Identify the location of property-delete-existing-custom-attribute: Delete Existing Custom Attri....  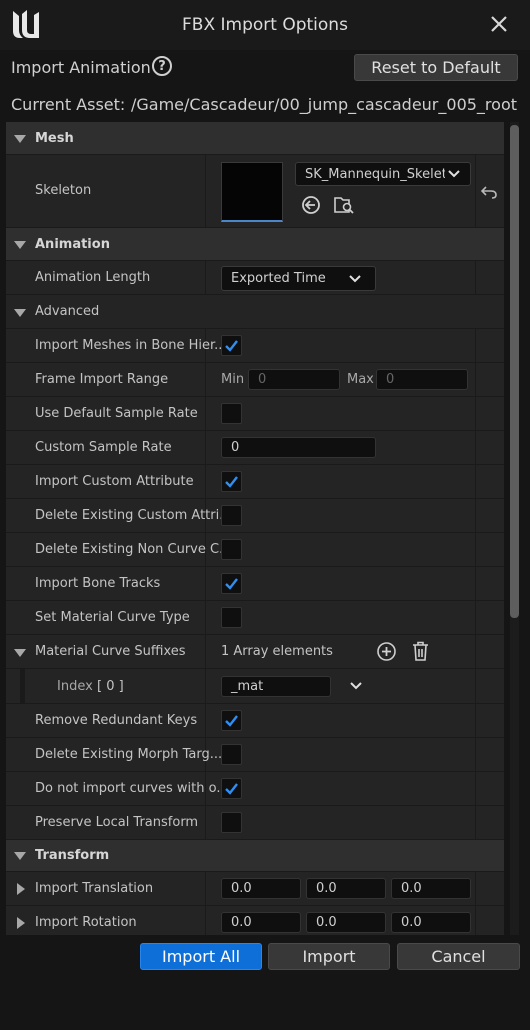
(255, 516).